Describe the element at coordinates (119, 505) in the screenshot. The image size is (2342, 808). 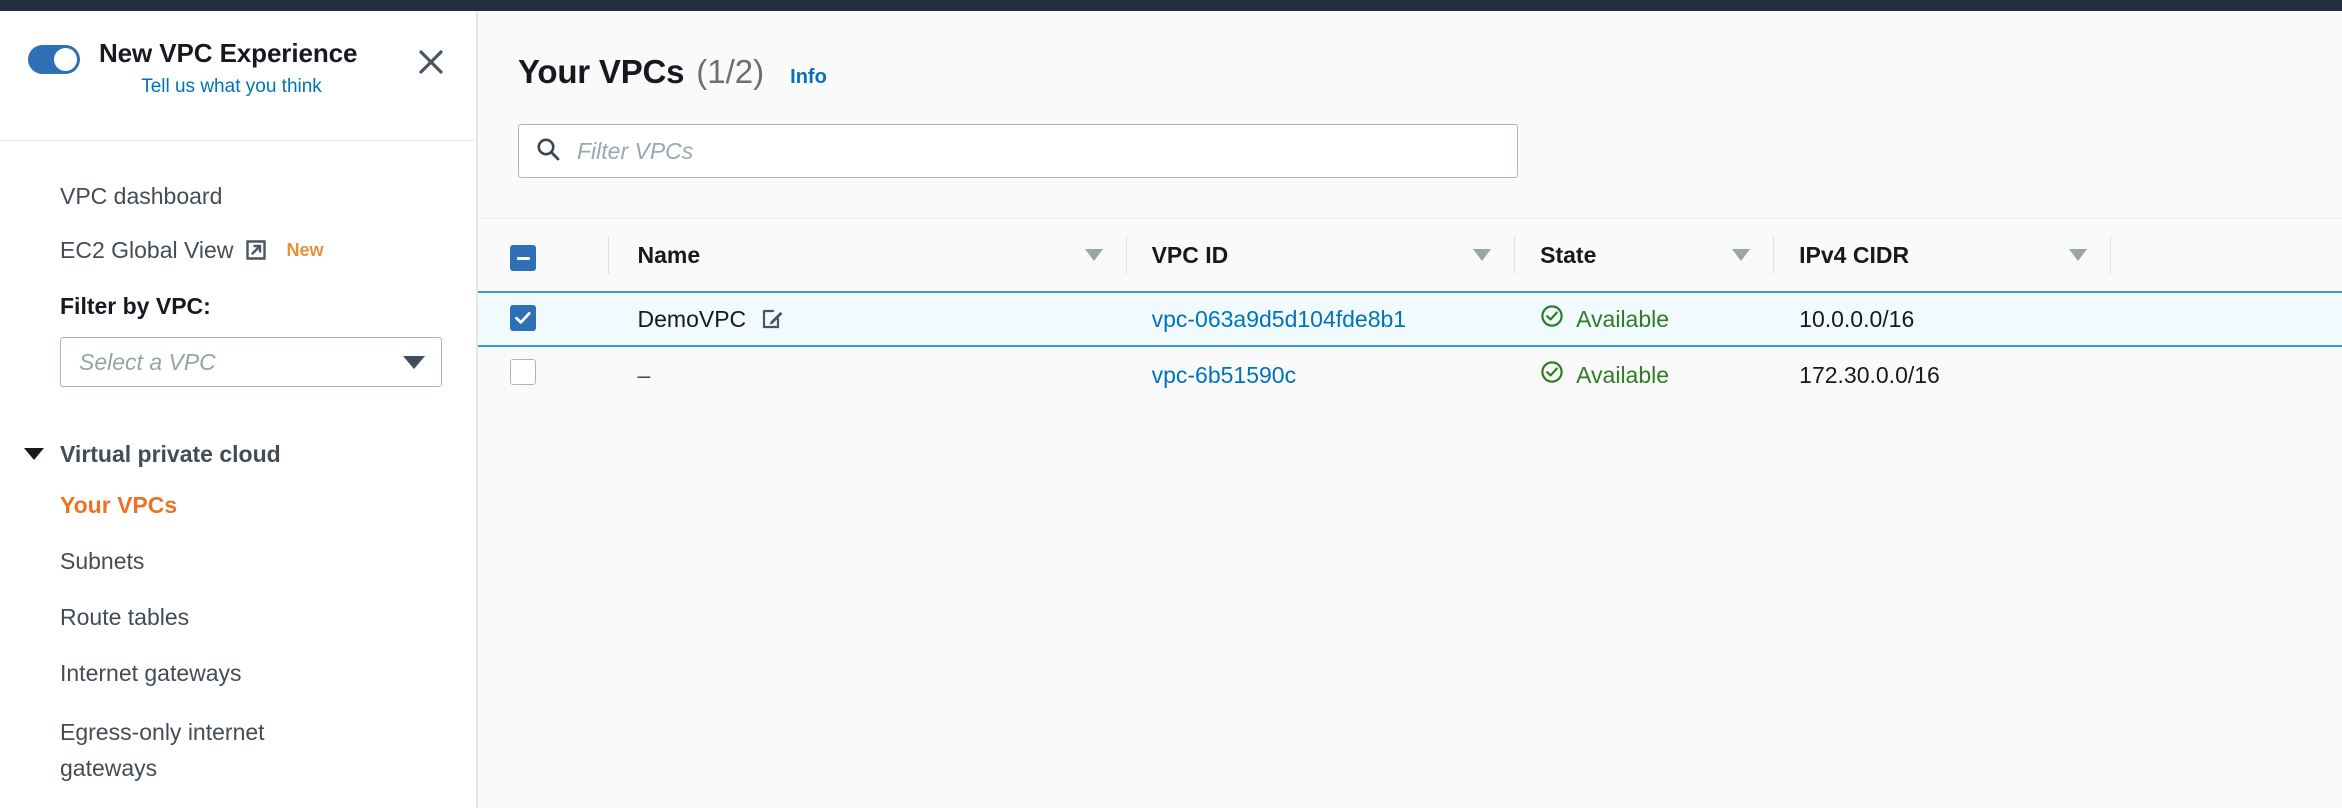
I see `sidebar-item-label: Your VPCs` at that location.